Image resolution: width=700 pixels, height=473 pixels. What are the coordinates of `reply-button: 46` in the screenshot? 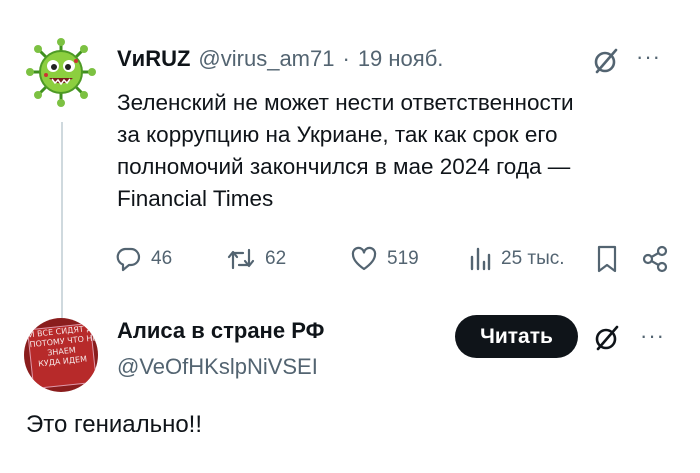 It's located at (143, 259).